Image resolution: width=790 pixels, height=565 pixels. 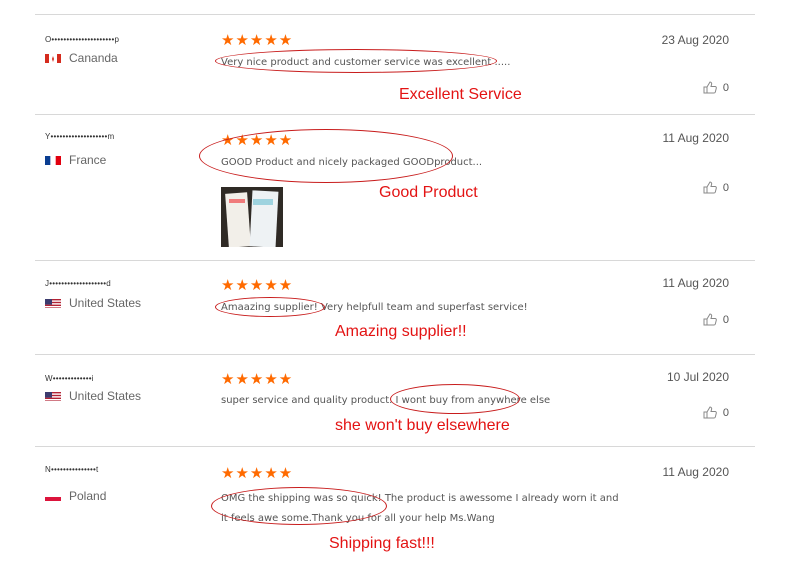 I want to click on review-date: 10 Jul 2020, so click(x=697, y=377).